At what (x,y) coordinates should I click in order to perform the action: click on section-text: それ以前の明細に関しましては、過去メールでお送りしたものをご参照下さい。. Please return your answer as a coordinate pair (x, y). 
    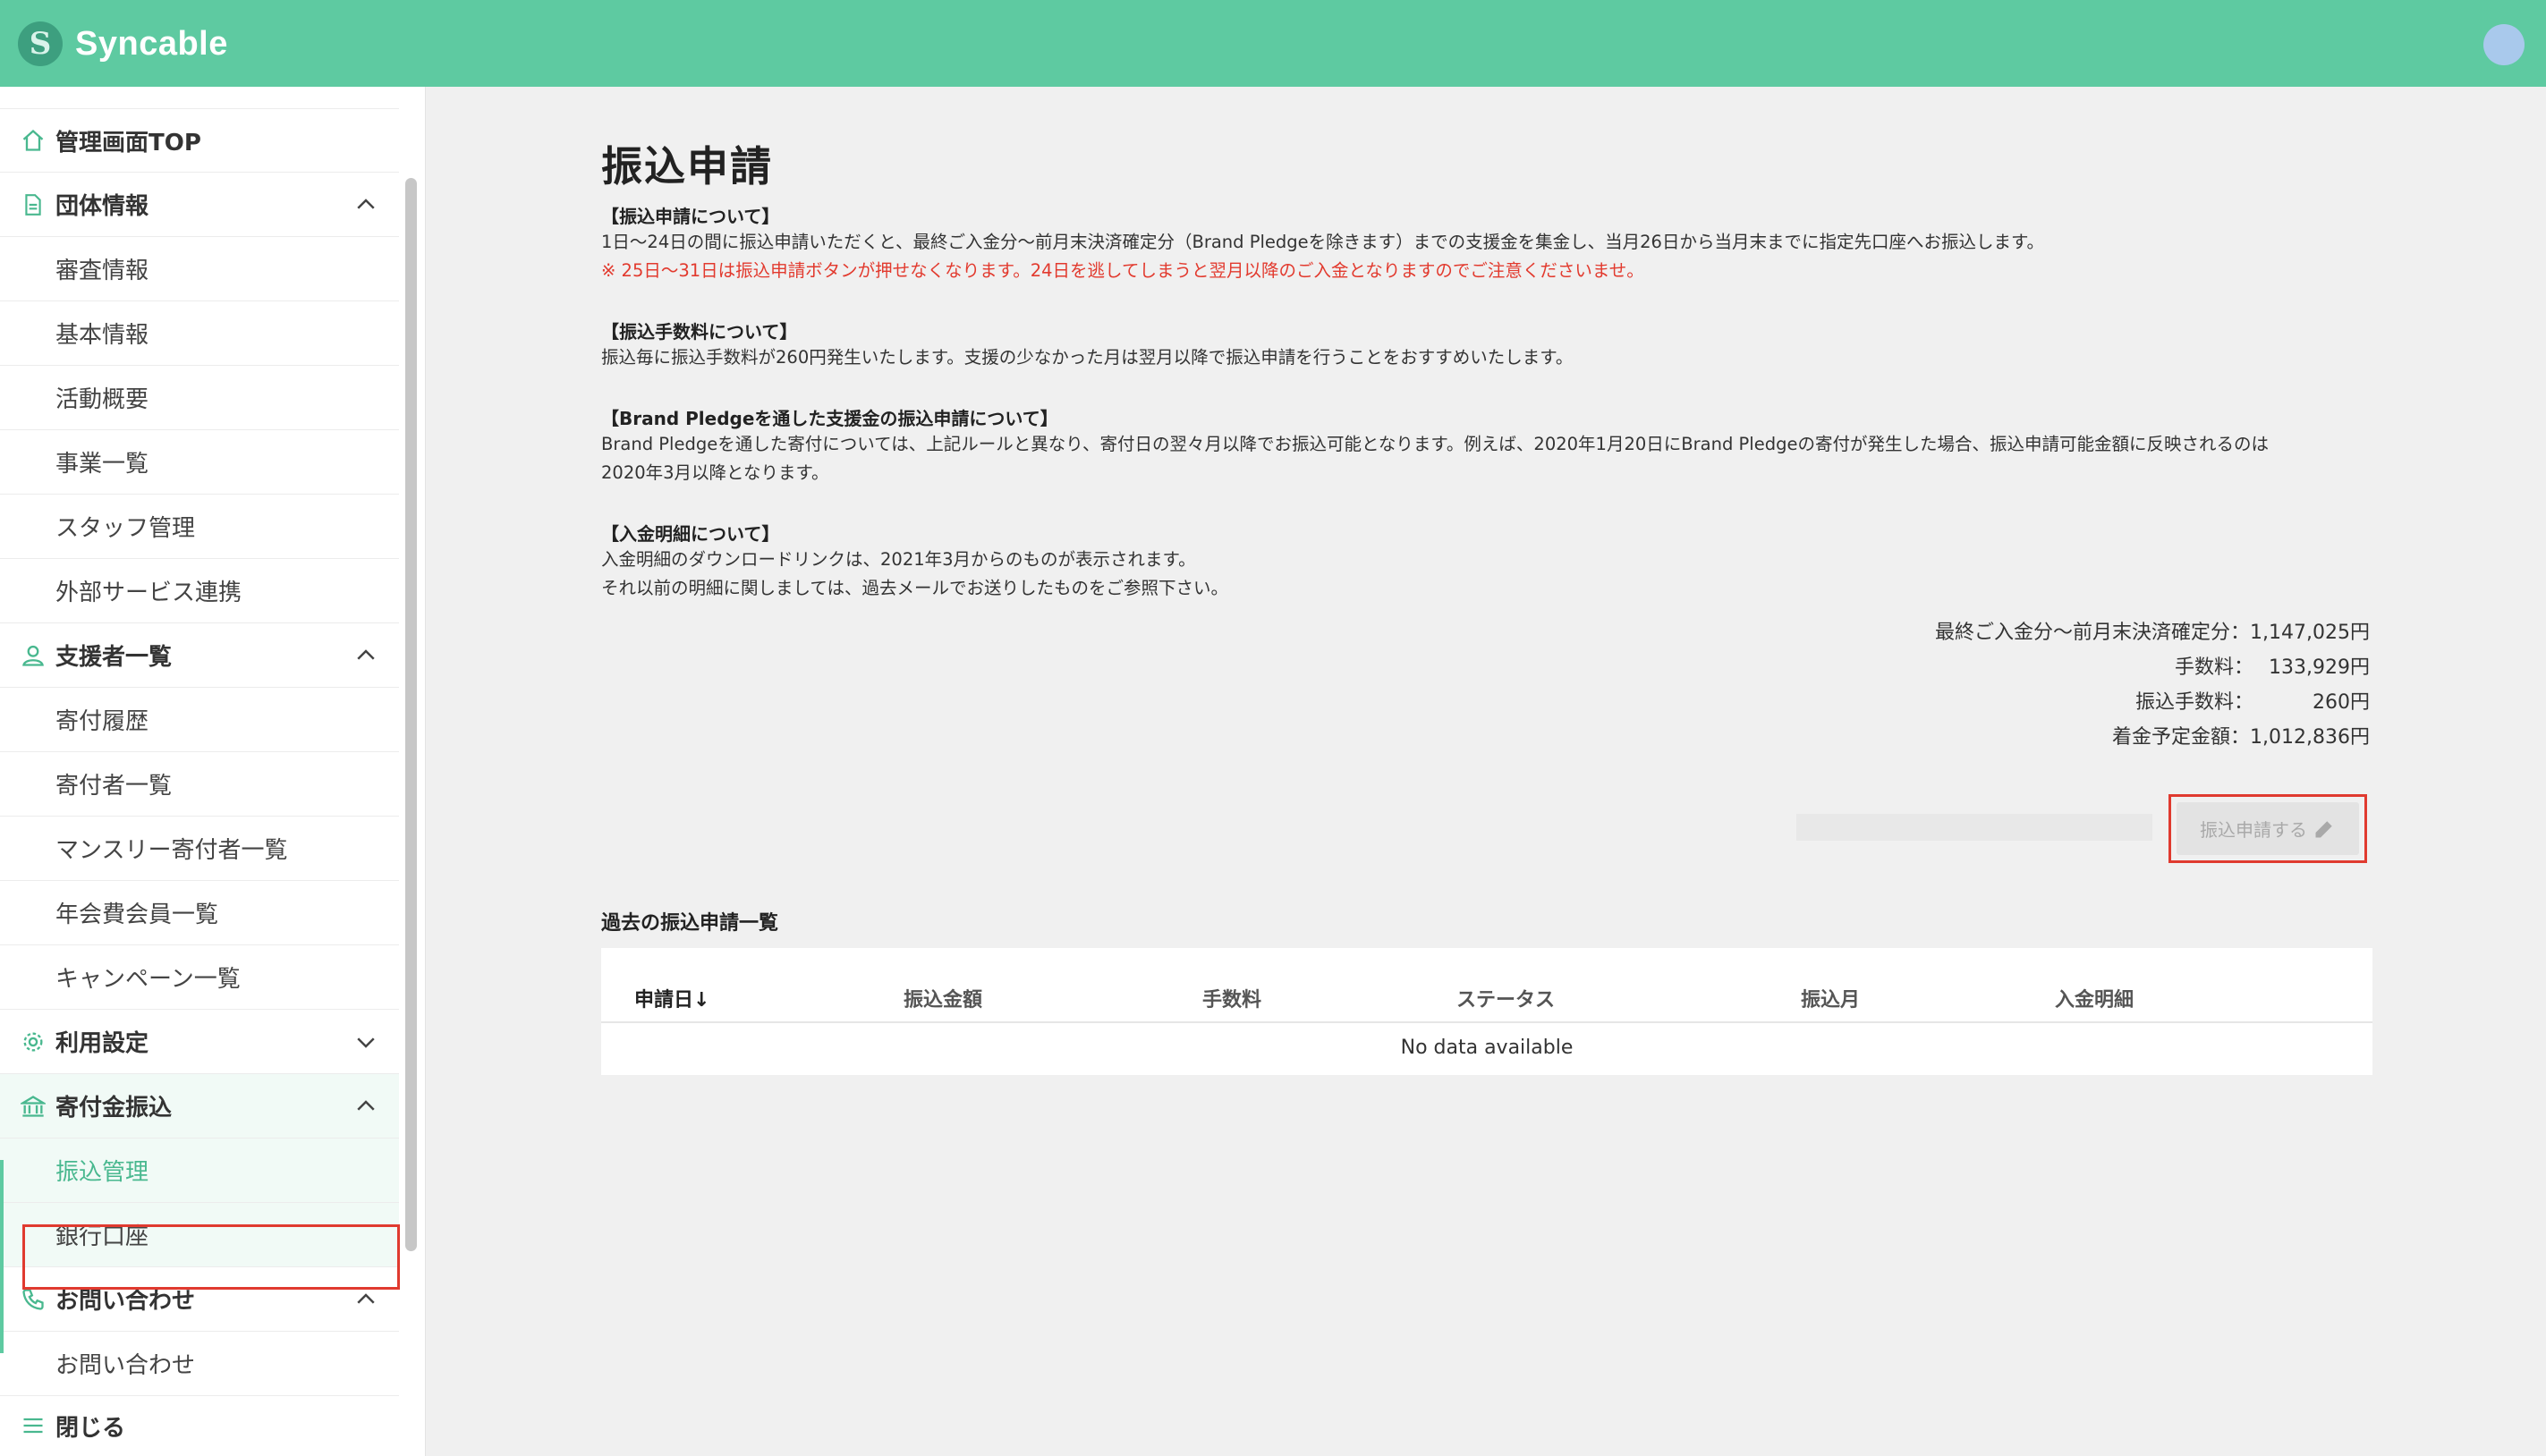
    Looking at the image, I should click on (915, 588).